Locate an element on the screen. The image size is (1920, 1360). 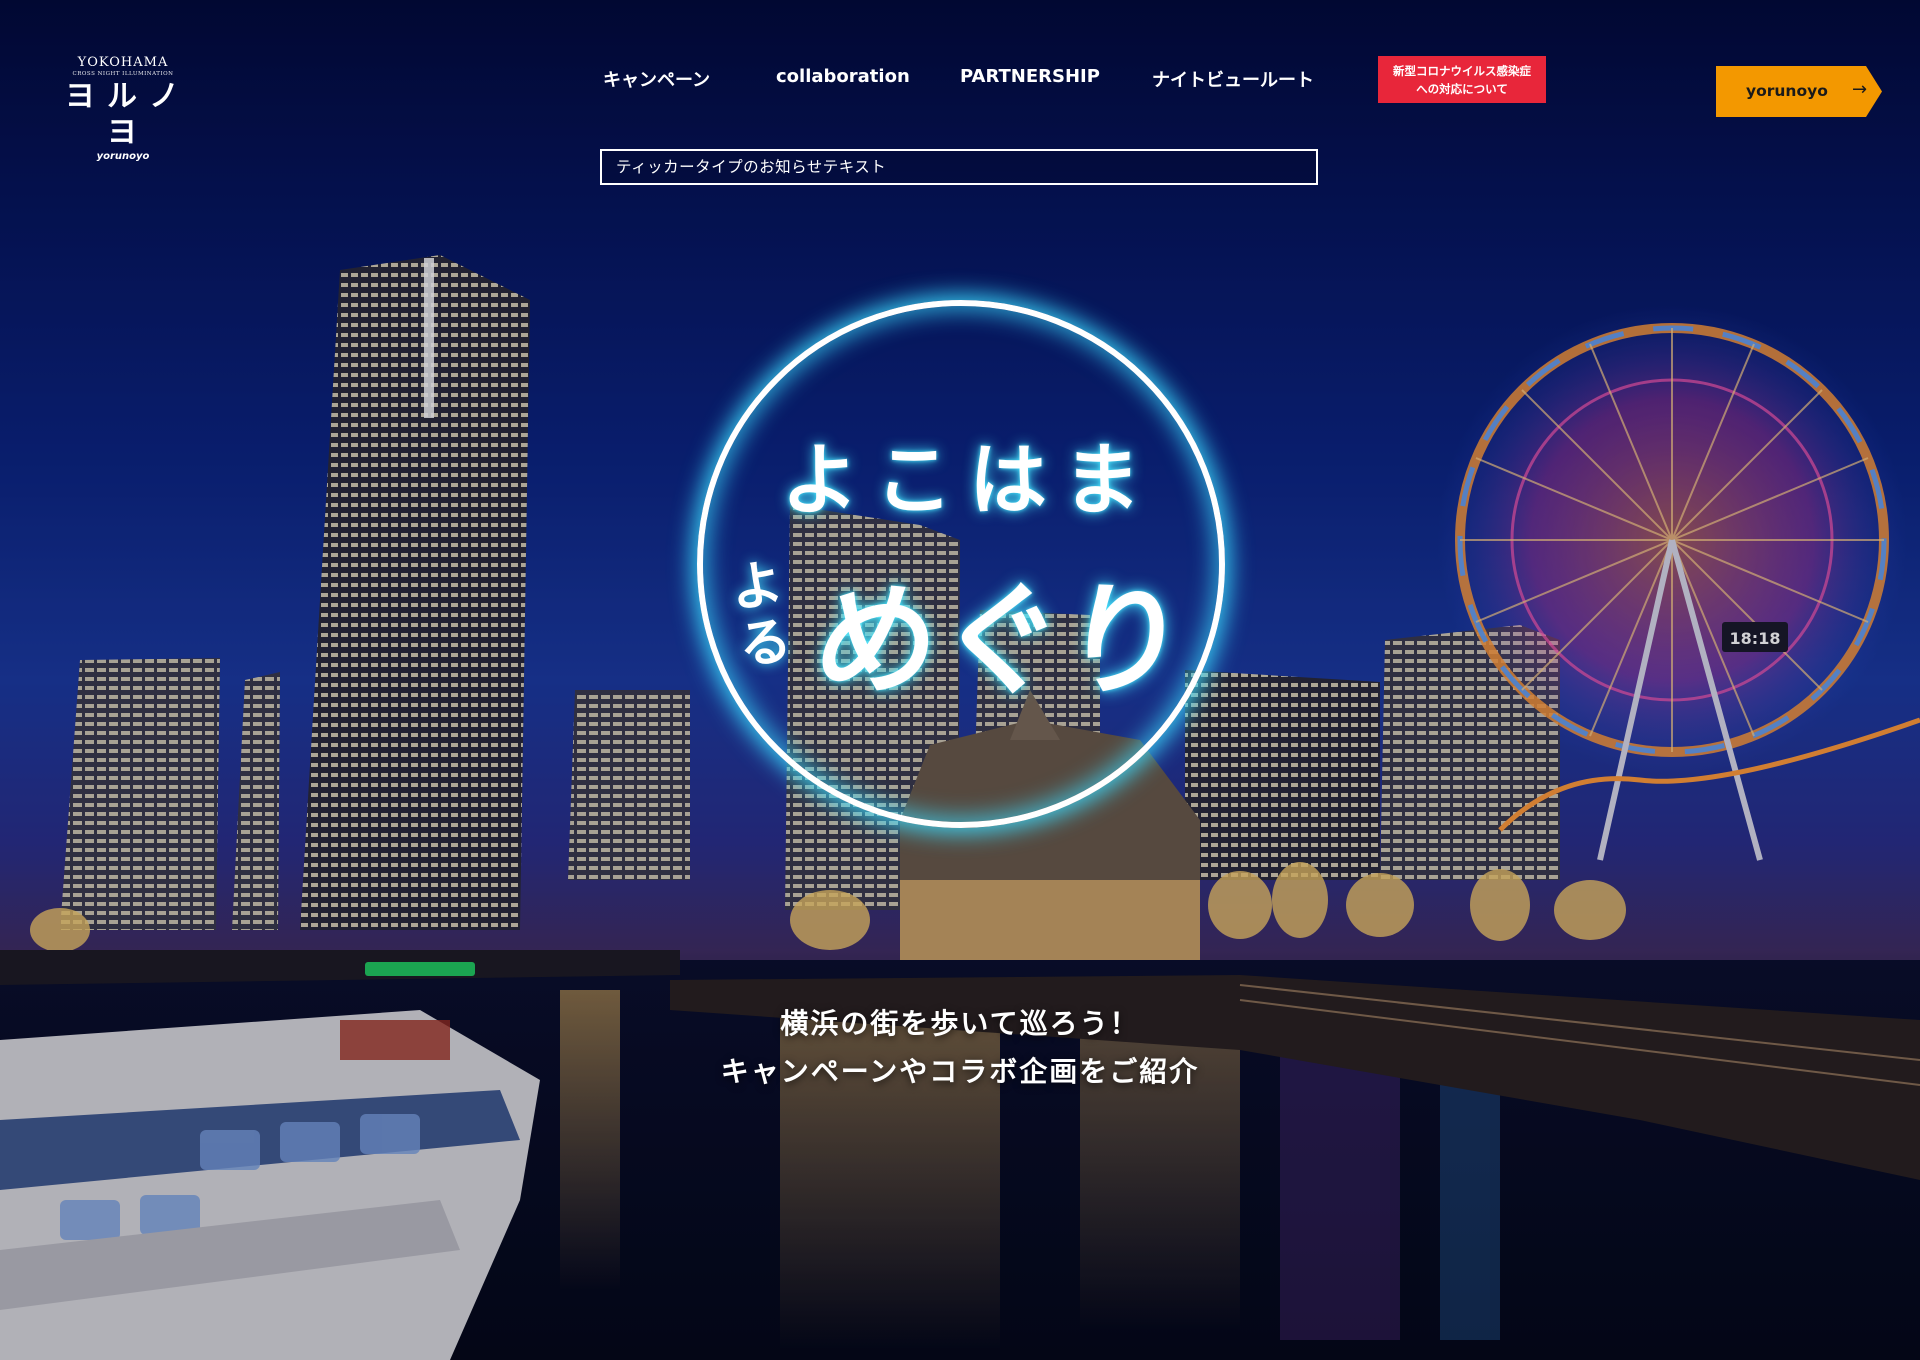
hero-tagline-line1: 横浜の街を歩いて巡ろう！ is located at coordinates (960, 1023).